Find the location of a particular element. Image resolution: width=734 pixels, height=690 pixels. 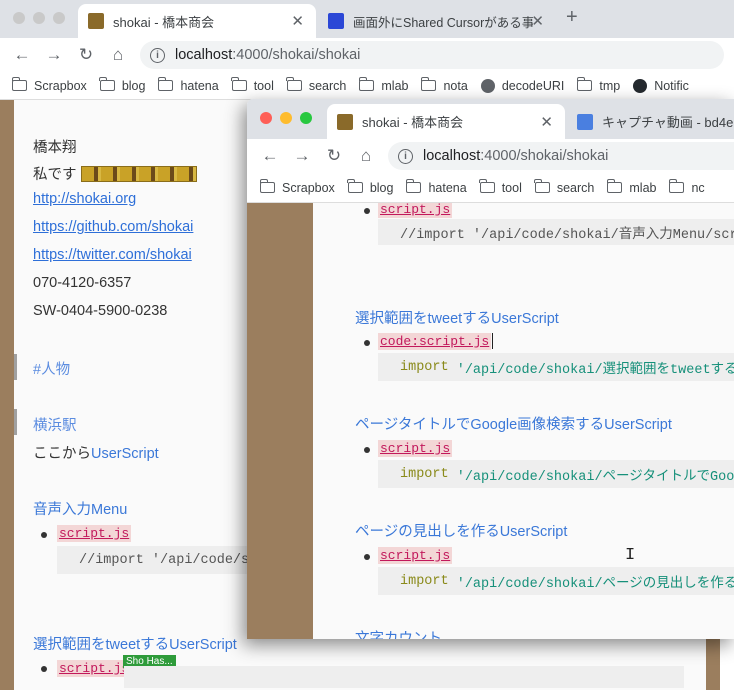

city-link: 横浜駅 is located at coordinates (55, 426).